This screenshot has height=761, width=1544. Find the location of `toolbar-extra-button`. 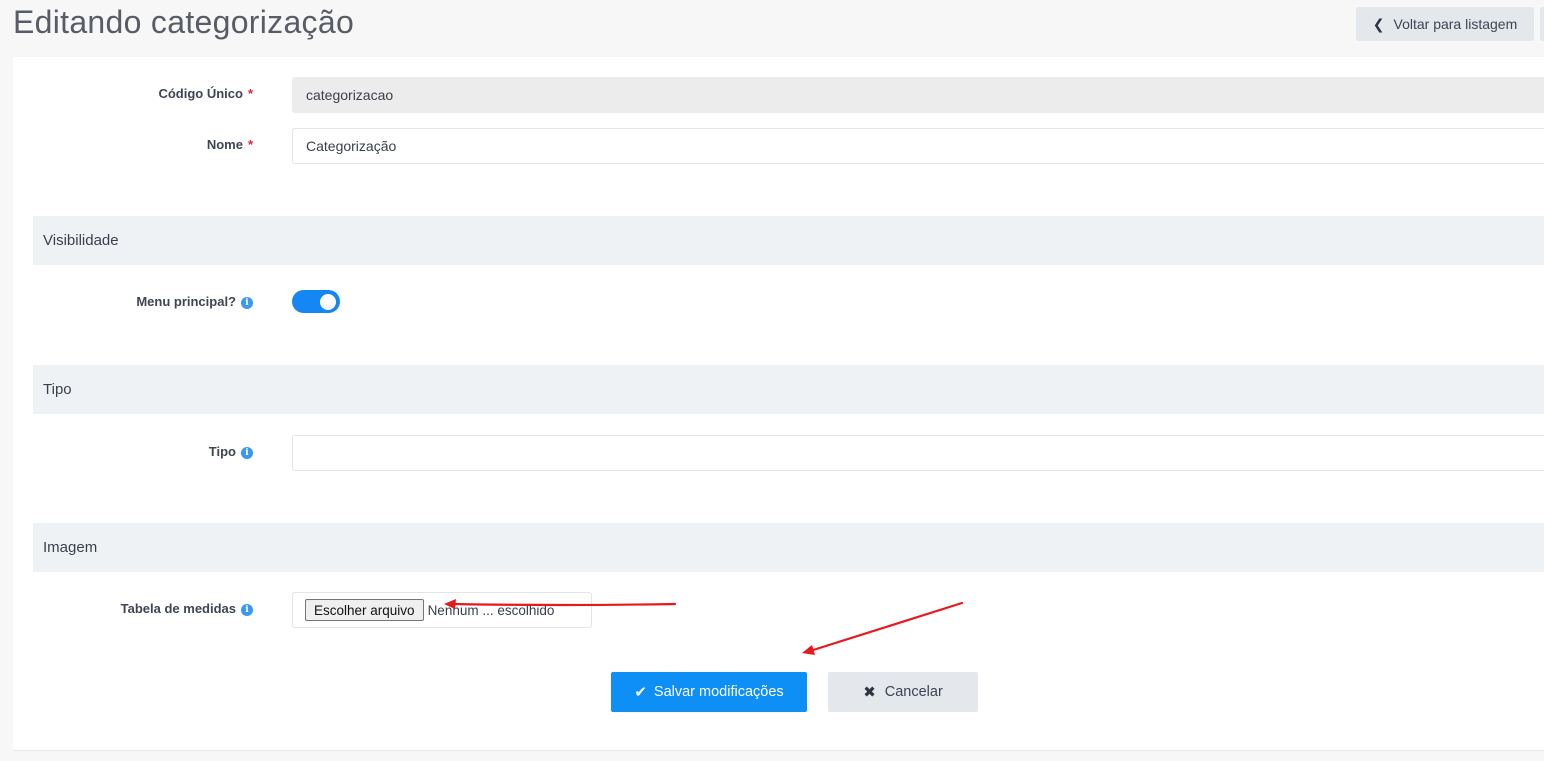

toolbar-extra-button is located at coordinates (1542, 24).